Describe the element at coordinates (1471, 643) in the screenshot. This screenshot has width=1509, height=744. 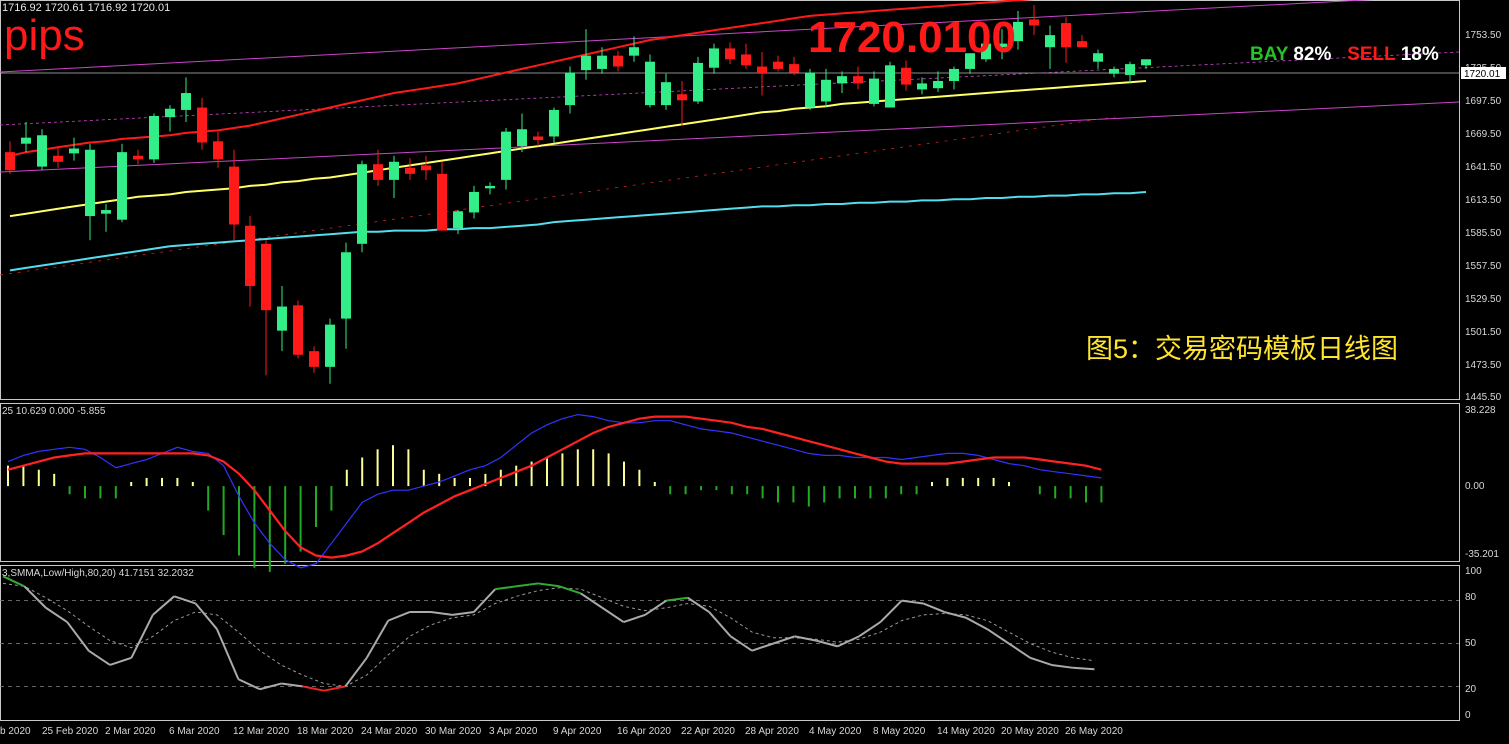
I see `stoch-tick-50: 50` at that location.